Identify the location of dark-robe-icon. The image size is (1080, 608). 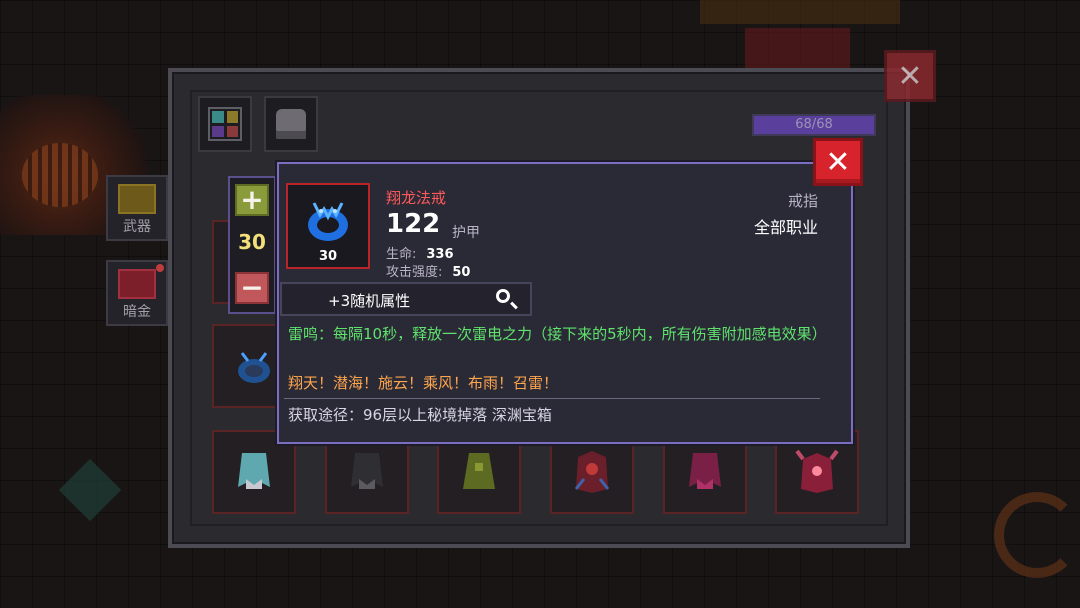
(367, 471).